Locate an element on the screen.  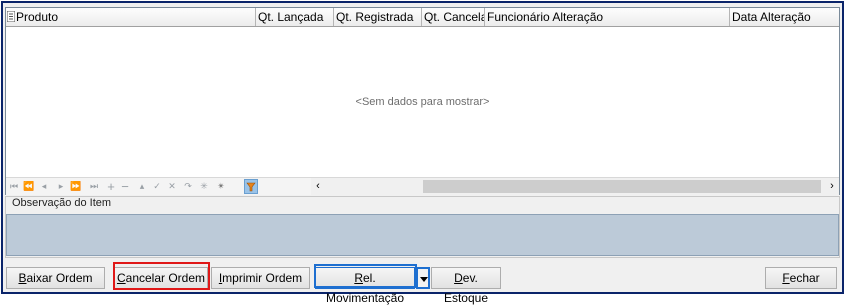
grid-navigator: ⏮ ⏪ ◂ ▸ ⏩ ⏭ + − ▴ ✓ ✕ ↷ ✳ ✴ ‹ › is located at coordinates (422, 186).